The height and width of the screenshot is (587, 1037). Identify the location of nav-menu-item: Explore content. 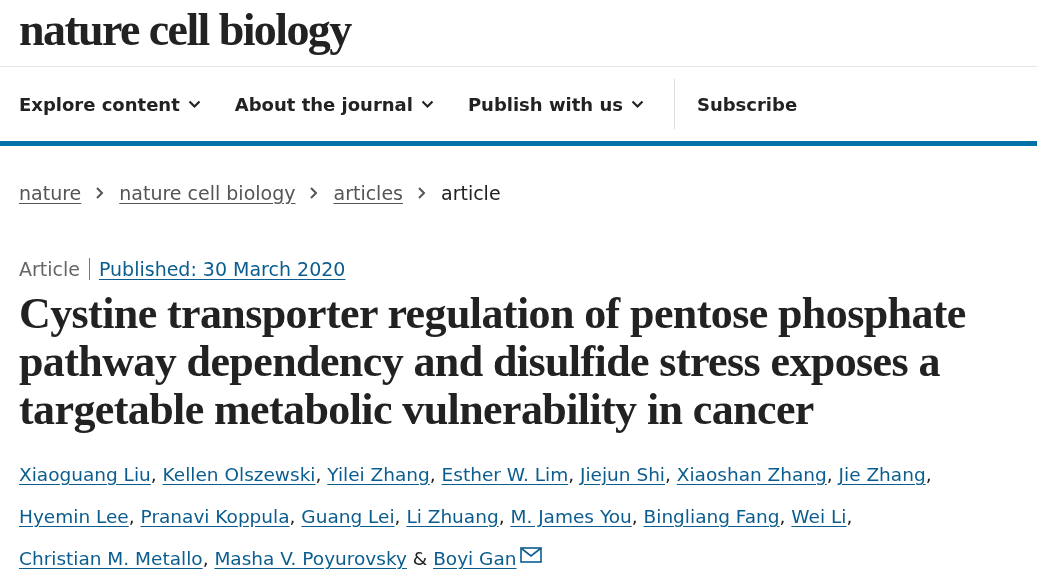
(110, 104).